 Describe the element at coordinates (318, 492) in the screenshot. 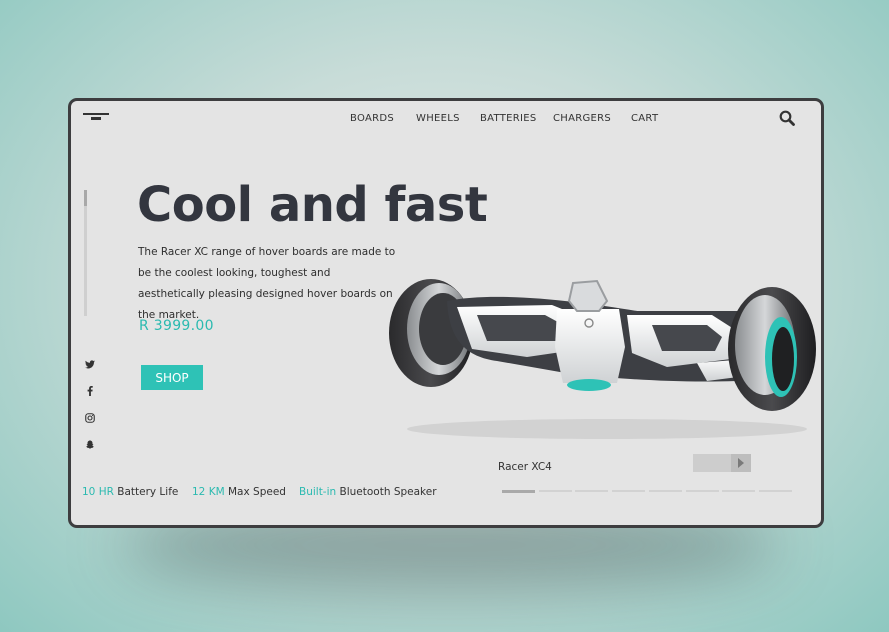

I see `feature-highlight: Built-in` at that location.